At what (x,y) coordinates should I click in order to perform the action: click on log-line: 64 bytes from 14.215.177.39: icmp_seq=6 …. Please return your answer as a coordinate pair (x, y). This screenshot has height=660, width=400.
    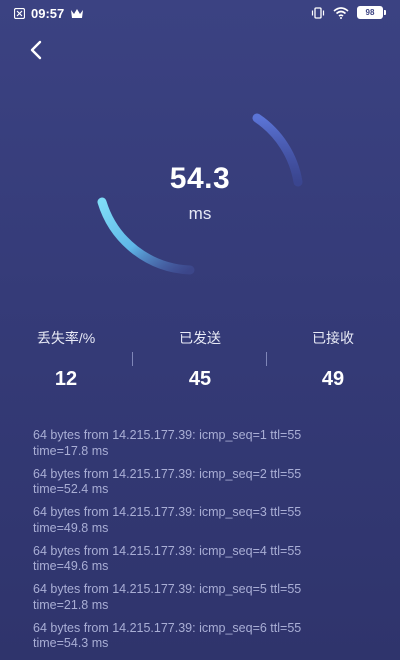
    Looking at the image, I should click on (167, 627).